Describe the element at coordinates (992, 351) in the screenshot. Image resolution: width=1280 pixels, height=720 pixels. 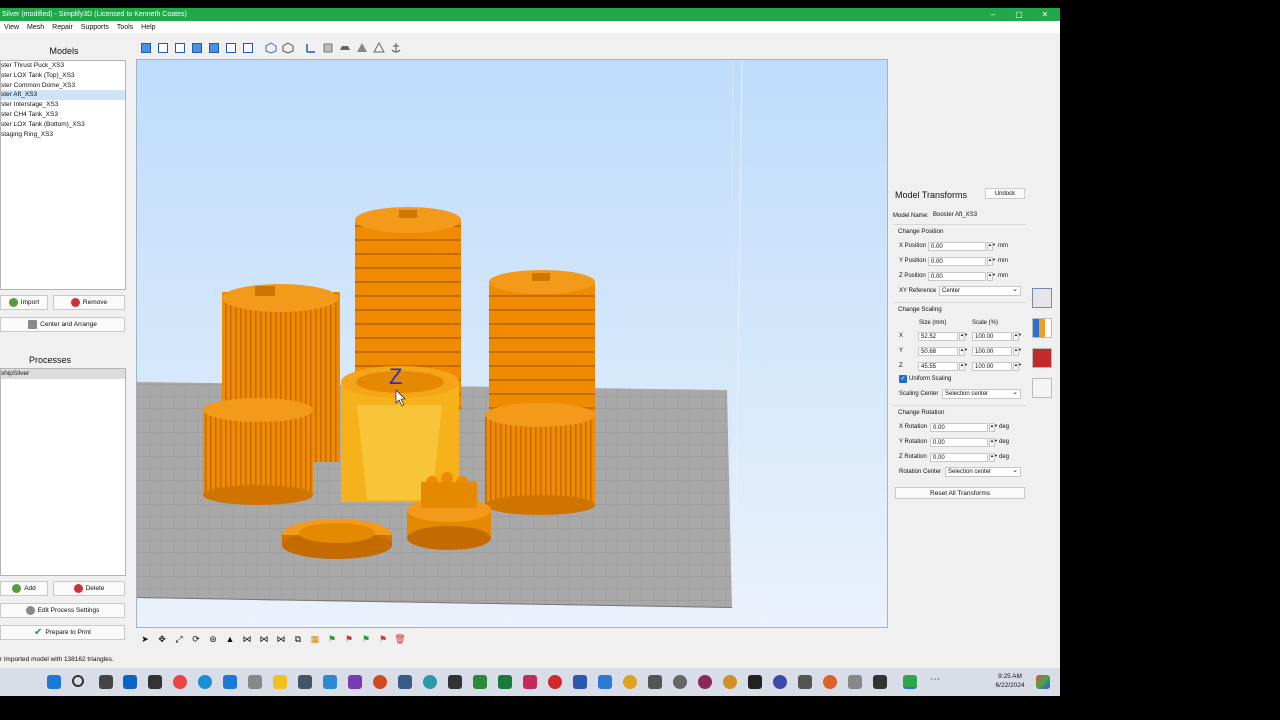
I see `scale-y-input: 100.00` at that location.